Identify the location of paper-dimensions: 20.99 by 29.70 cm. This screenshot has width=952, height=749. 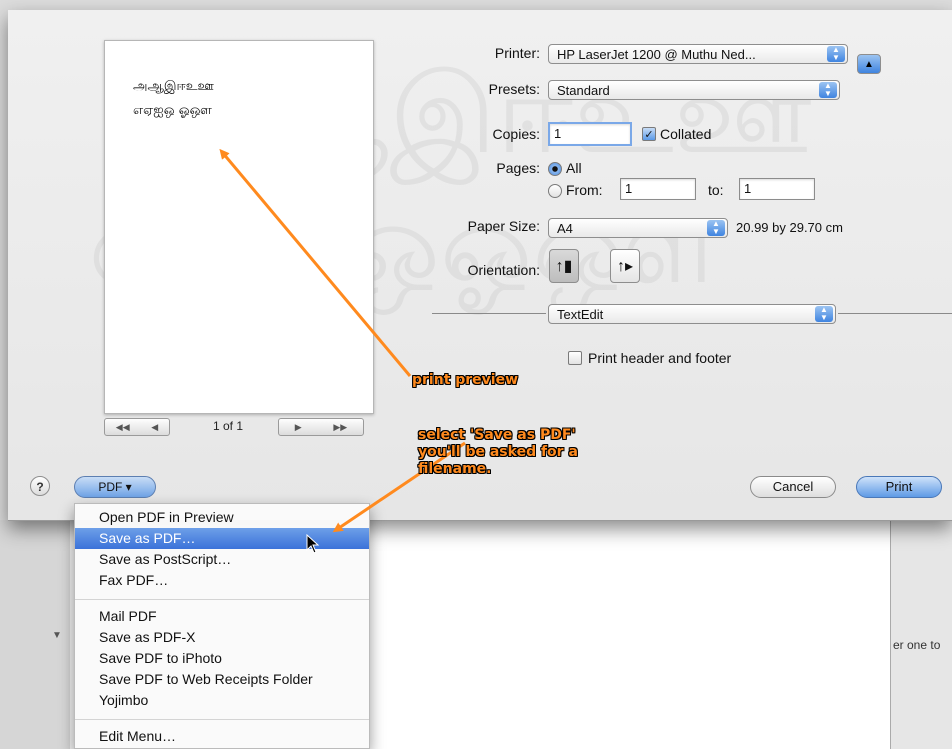
(789, 227).